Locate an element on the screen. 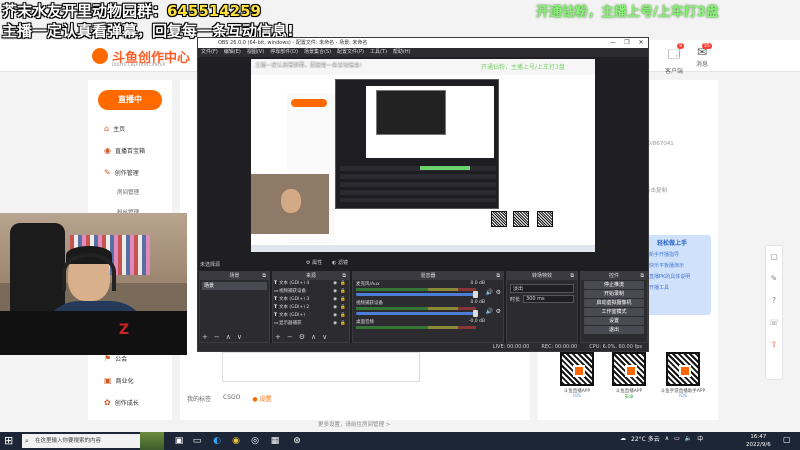  client-button: 🗔 9 客户端 is located at coordinates (674, 59).